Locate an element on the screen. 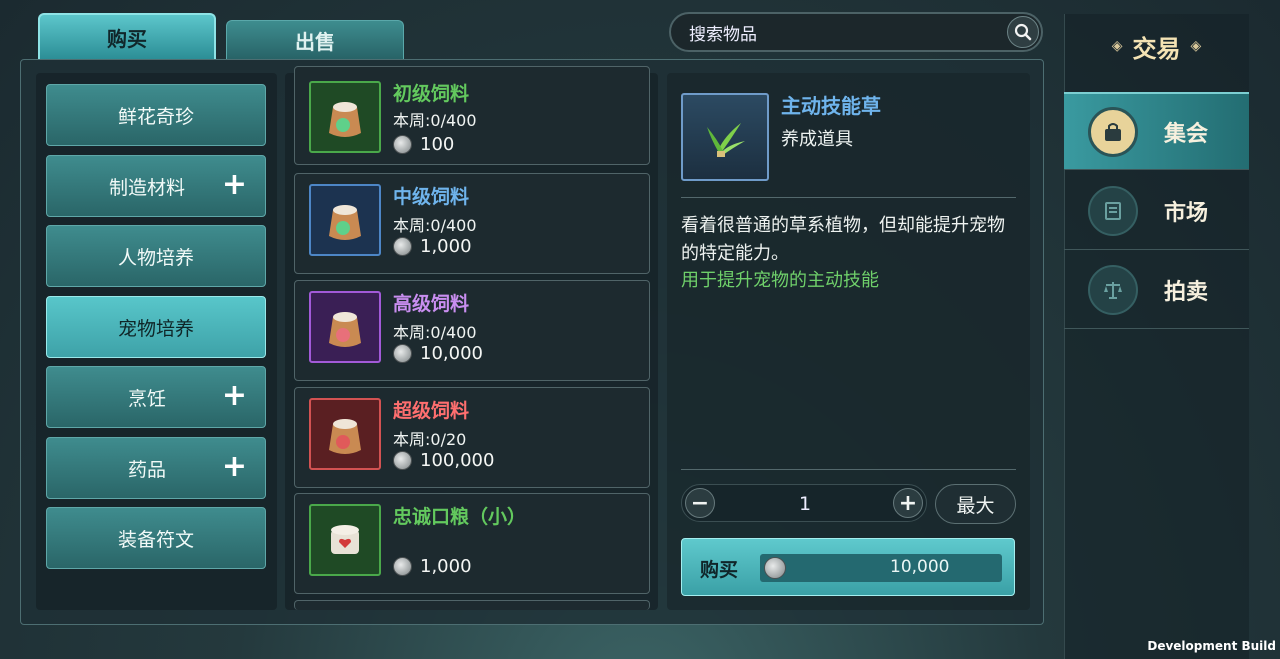  item-limit: 本周:0/20 is located at coordinates (430, 439).